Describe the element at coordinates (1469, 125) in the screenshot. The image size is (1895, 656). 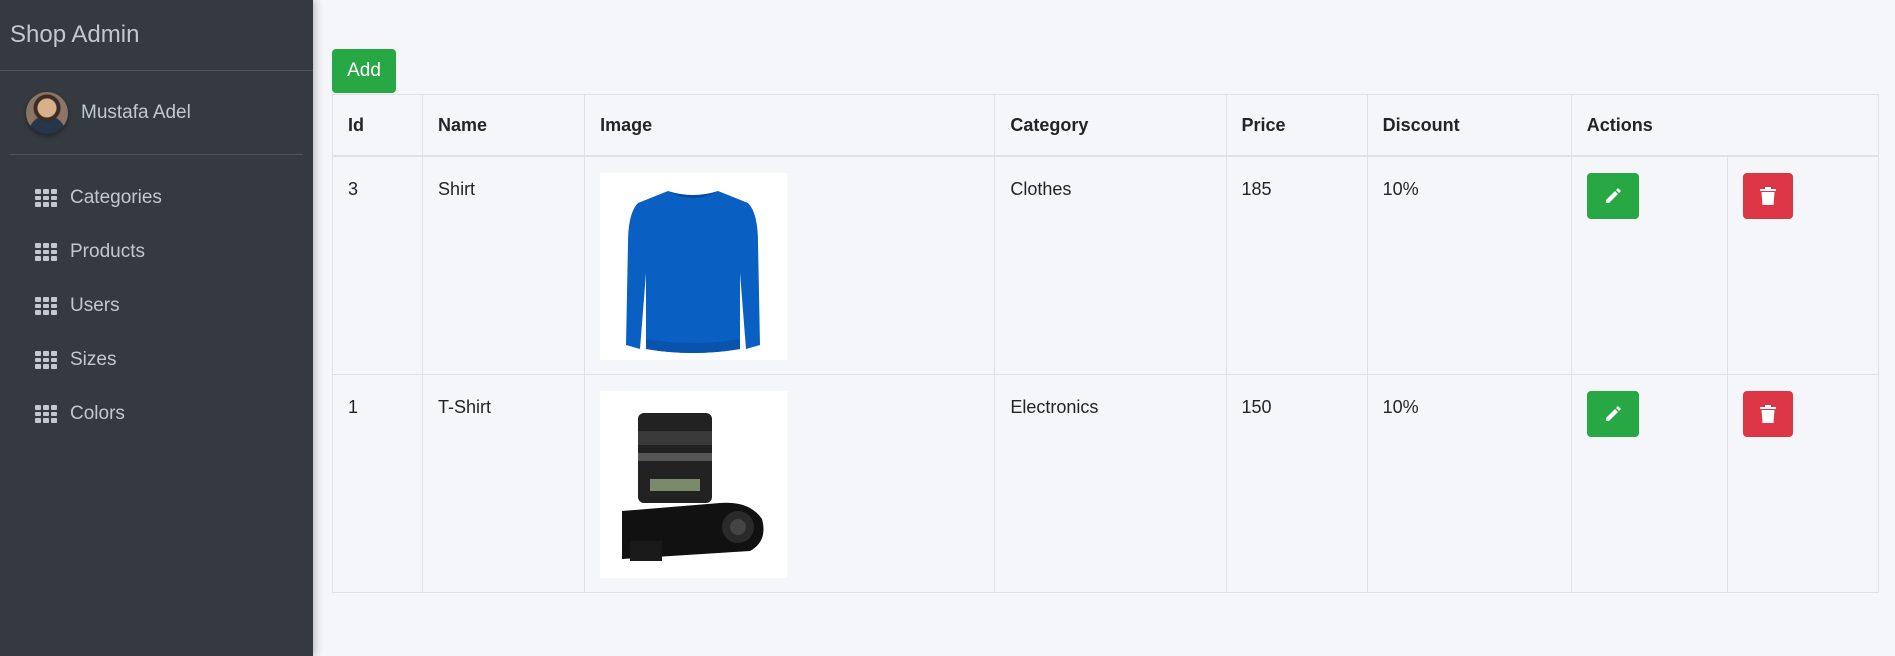
I see `header-discount: Discount` at that location.